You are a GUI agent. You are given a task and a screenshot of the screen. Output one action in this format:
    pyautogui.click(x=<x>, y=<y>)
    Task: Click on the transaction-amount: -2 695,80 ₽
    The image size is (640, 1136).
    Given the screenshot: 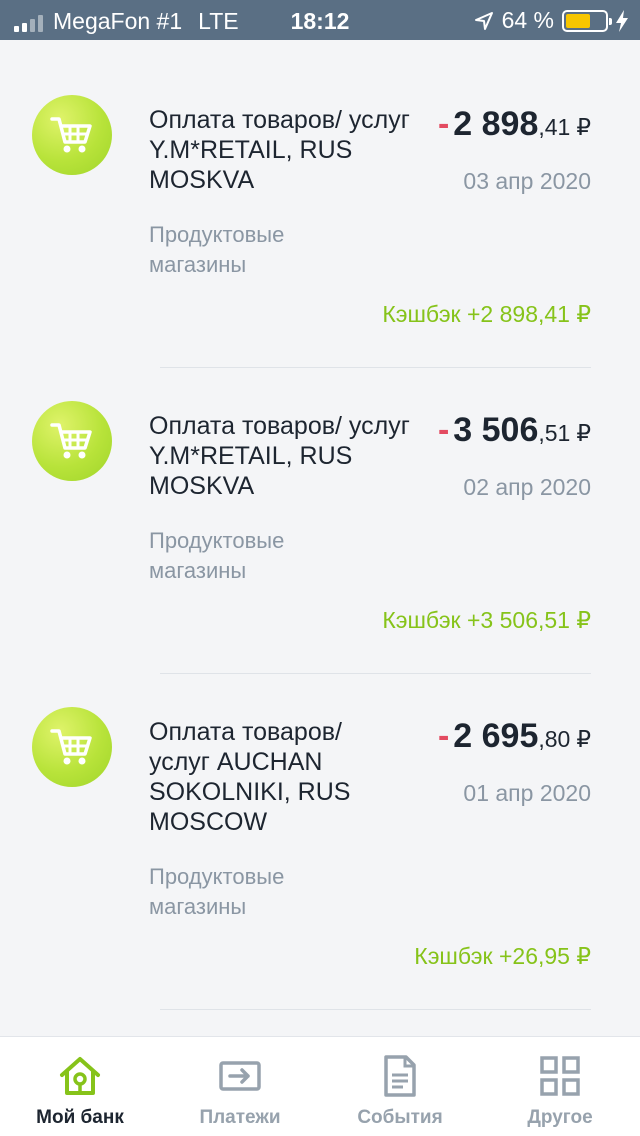 What is the action you would take?
    pyautogui.click(x=514, y=736)
    